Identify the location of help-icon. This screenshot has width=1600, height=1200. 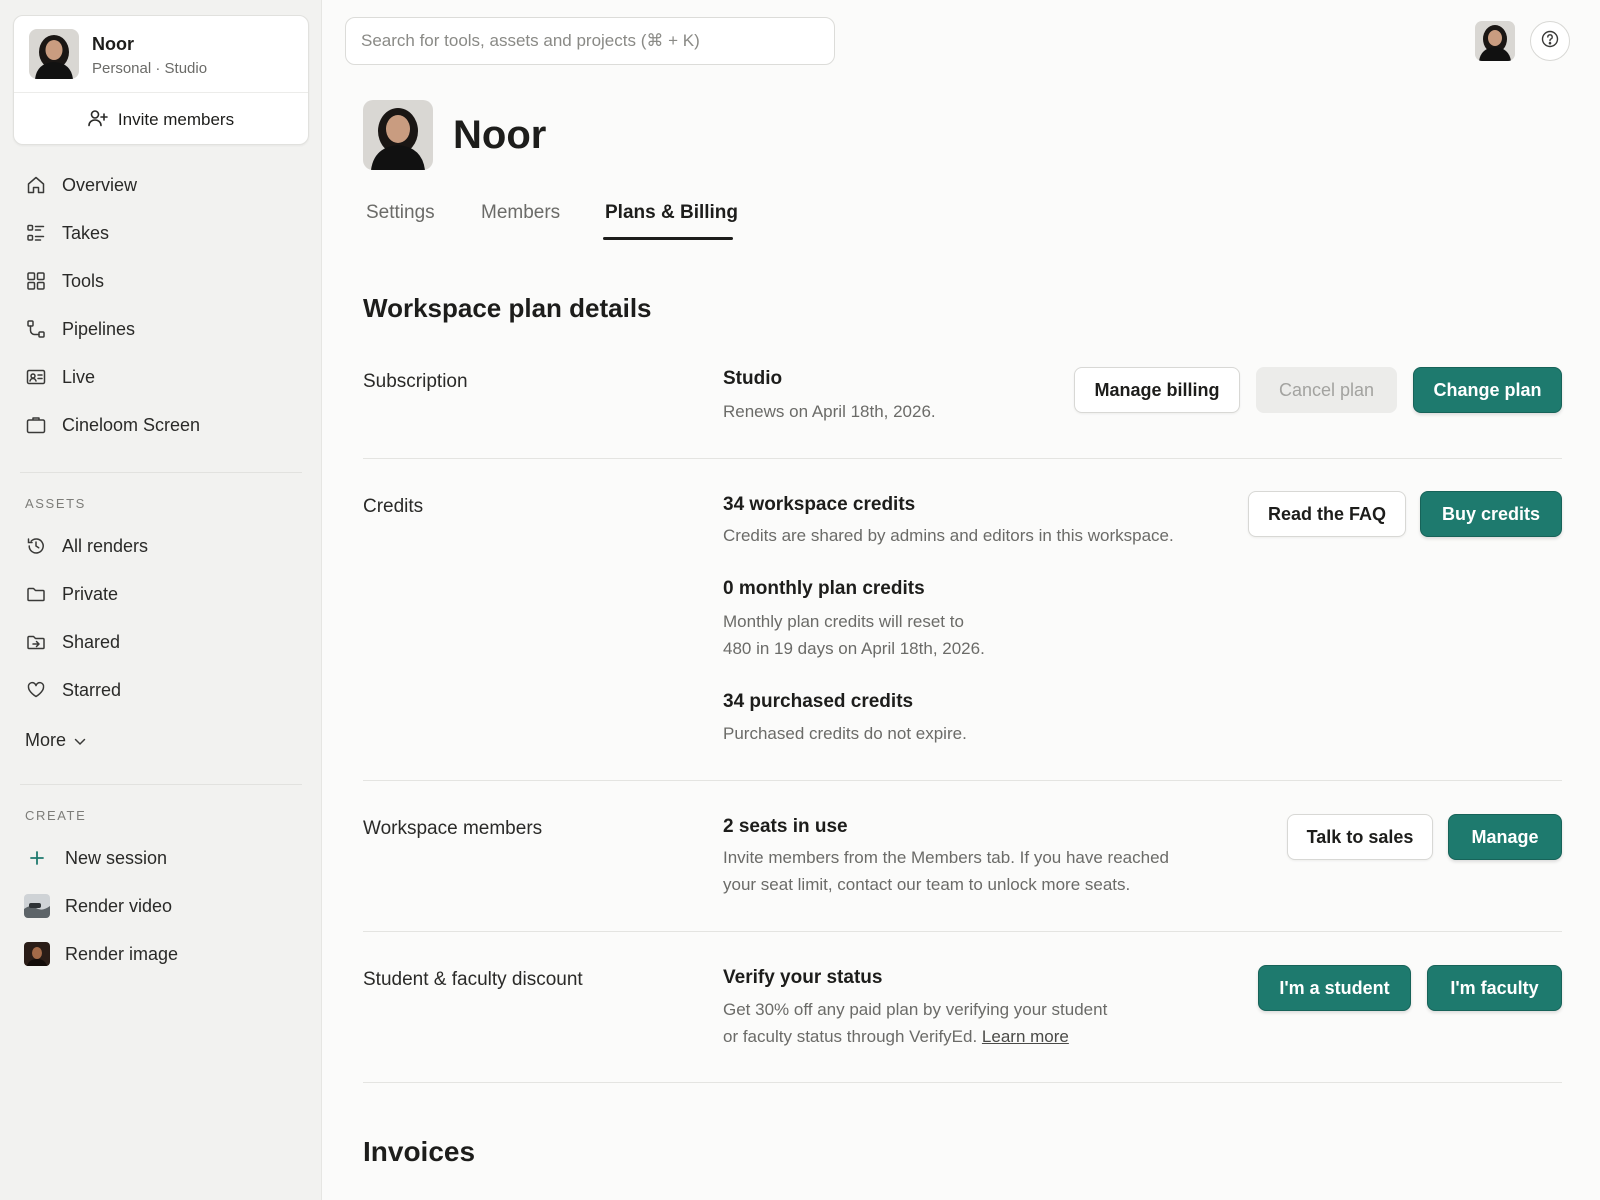
(1550, 41).